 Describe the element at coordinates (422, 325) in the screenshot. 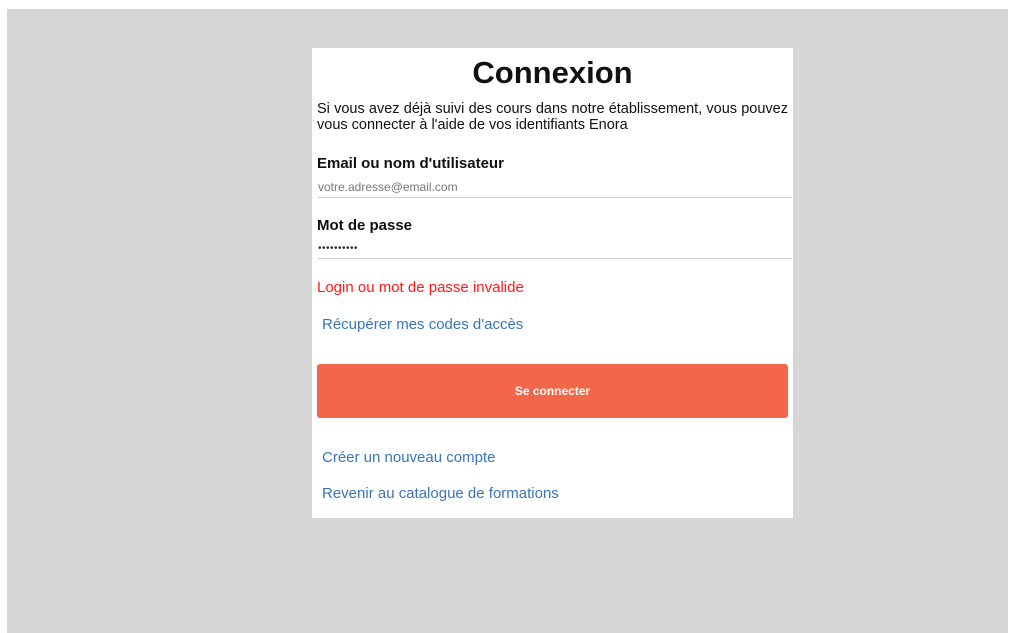

I see `recover-credentials-link: Récupérer mes codes d'accès` at that location.